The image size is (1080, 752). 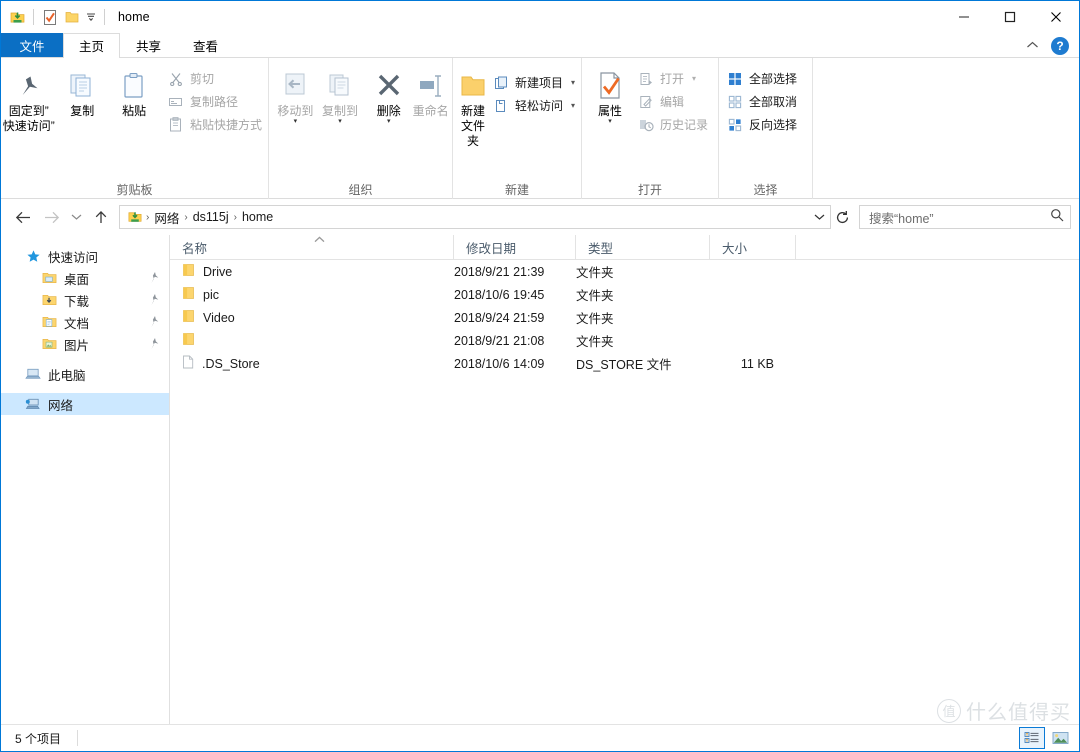 What do you see at coordinates (17, 17) in the screenshot?
I see `network-folder-icon` at bounding box center [17, 17].